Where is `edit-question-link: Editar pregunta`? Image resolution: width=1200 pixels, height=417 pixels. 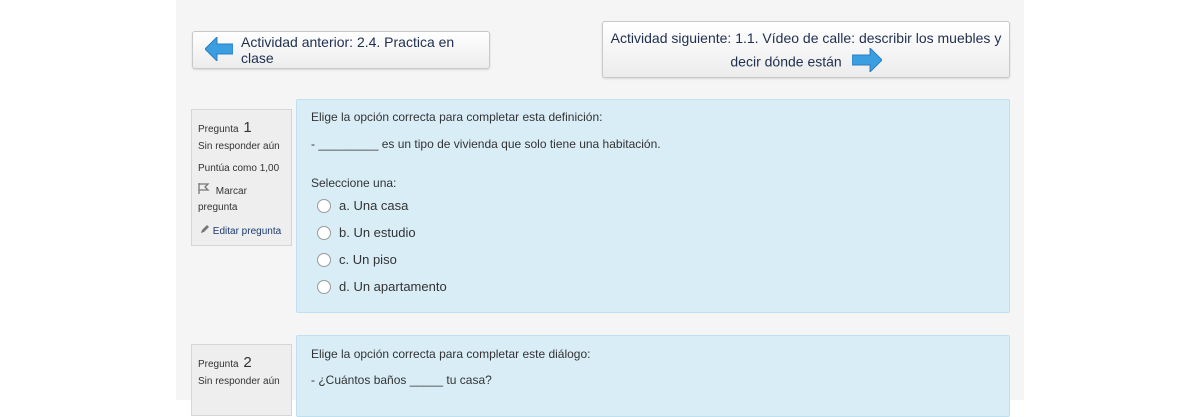
edit-question-link: Editar pregunta is located at coordinates (240, 230).